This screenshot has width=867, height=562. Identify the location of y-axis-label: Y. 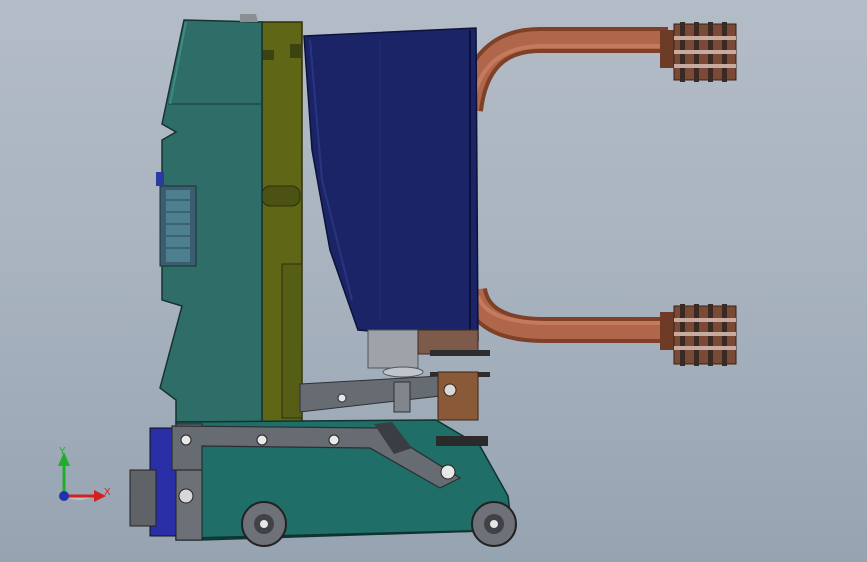
(62, 451).